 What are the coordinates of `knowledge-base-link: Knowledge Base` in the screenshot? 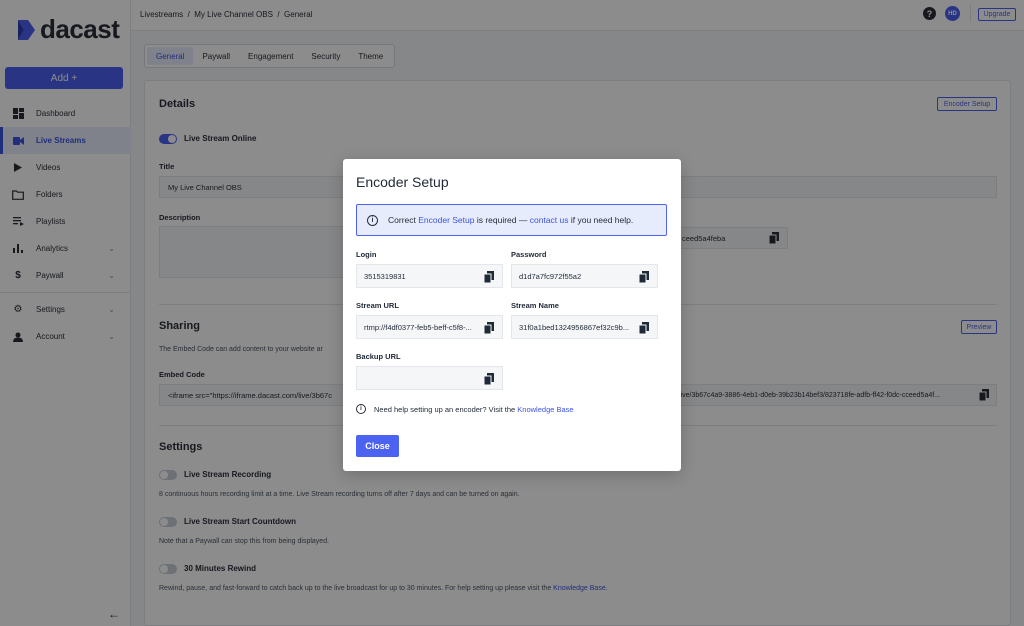 It's located at (545, 409).